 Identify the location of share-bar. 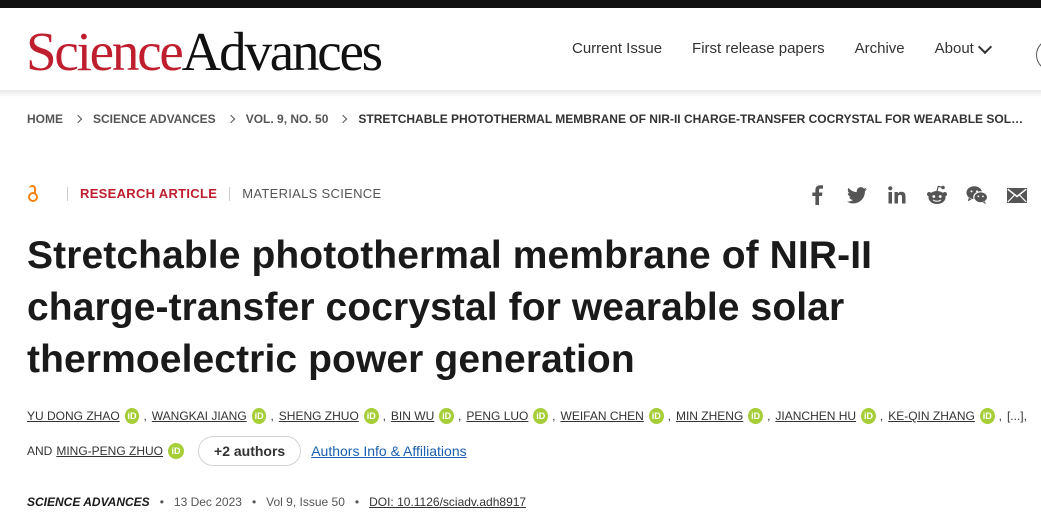
(917, 195).